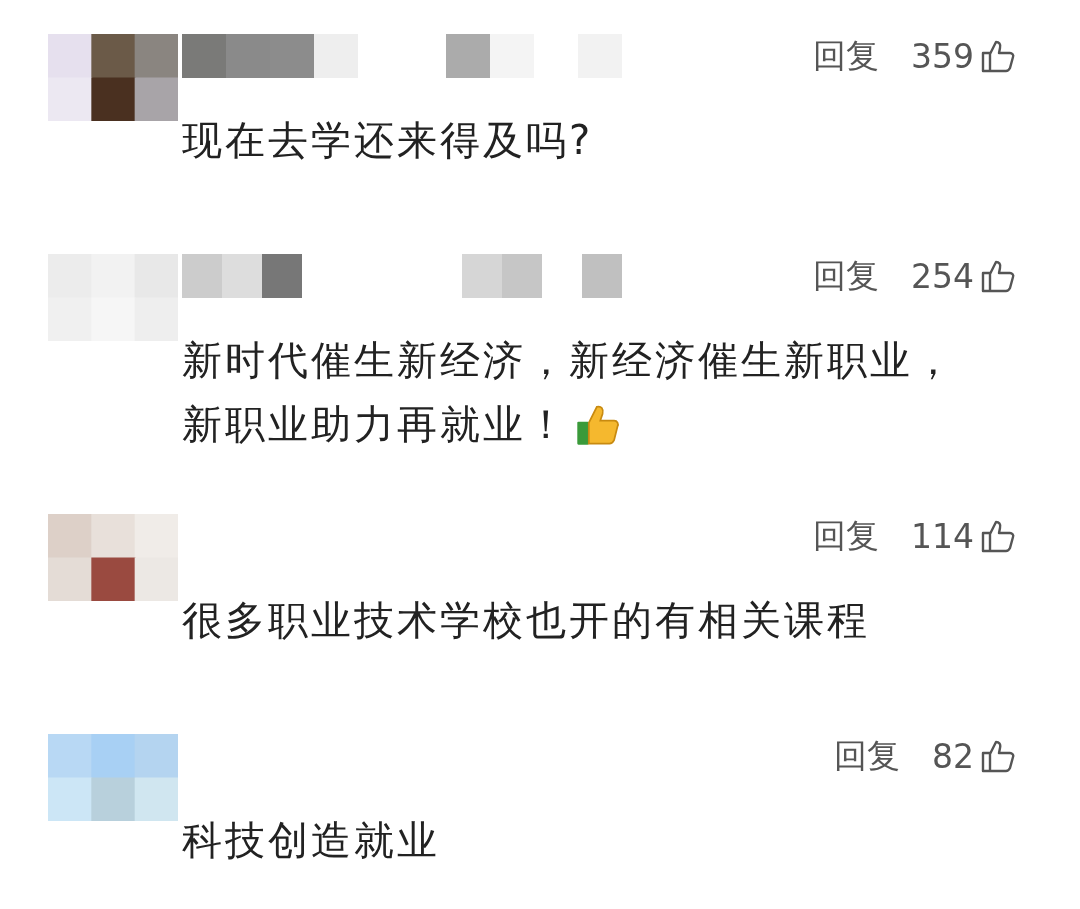 The width and height of the screenshot is (1080, 909). Describe the element at coordinates (526, 620) in the screenshot. I see `comment-text: 很多职业技术学校也开的有相关课程` at that location.